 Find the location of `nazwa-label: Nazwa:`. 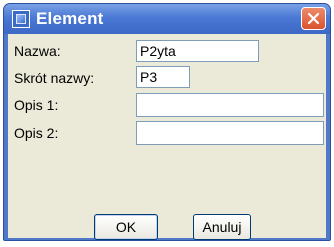

nazwa-label: Nazwa: is located at coordinates (37, 51).